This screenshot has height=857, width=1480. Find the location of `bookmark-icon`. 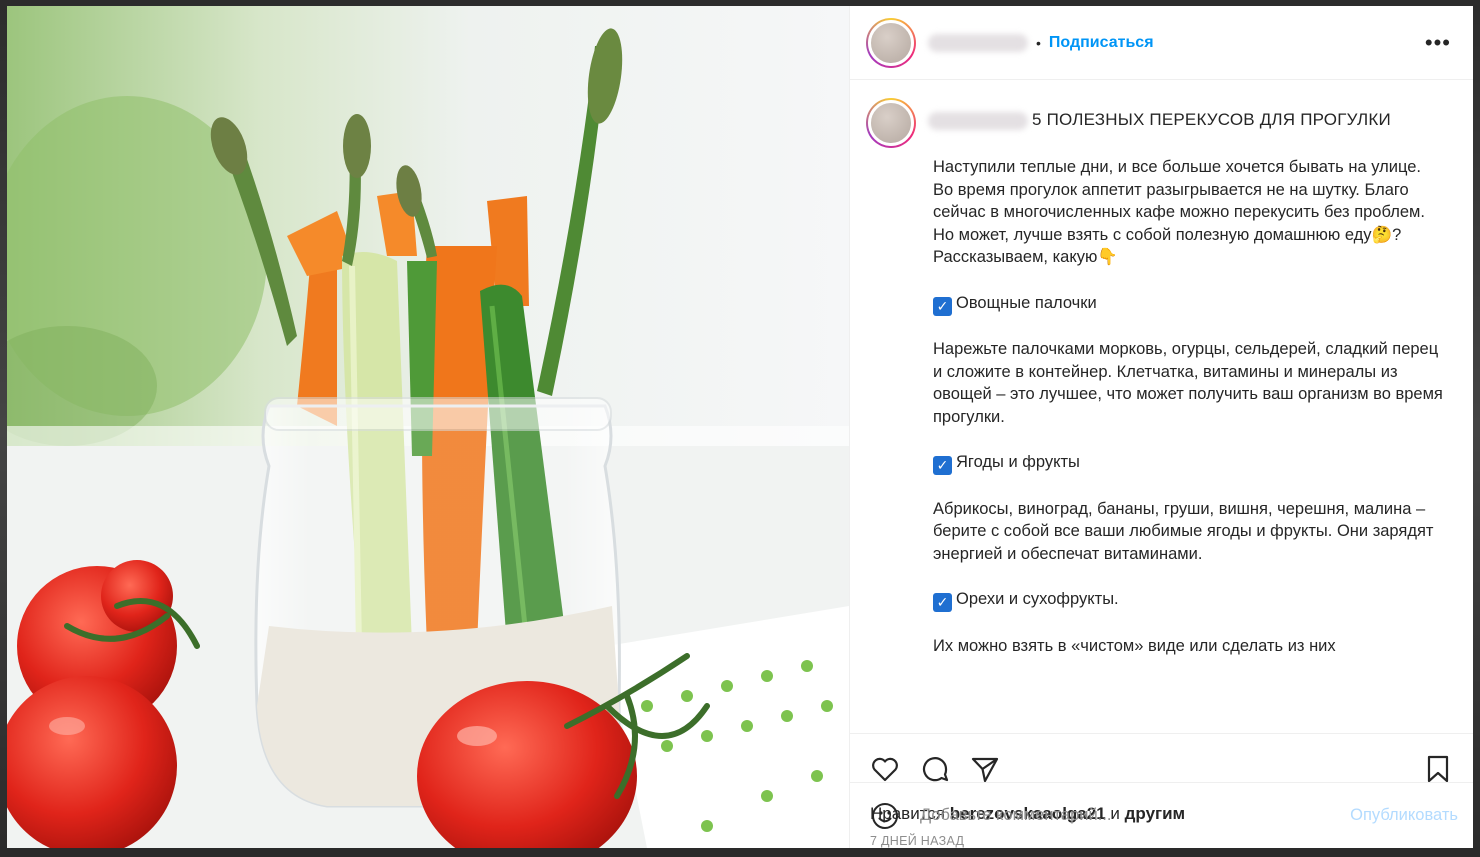

bookmark-icon is located at coordinates (1438, 769).